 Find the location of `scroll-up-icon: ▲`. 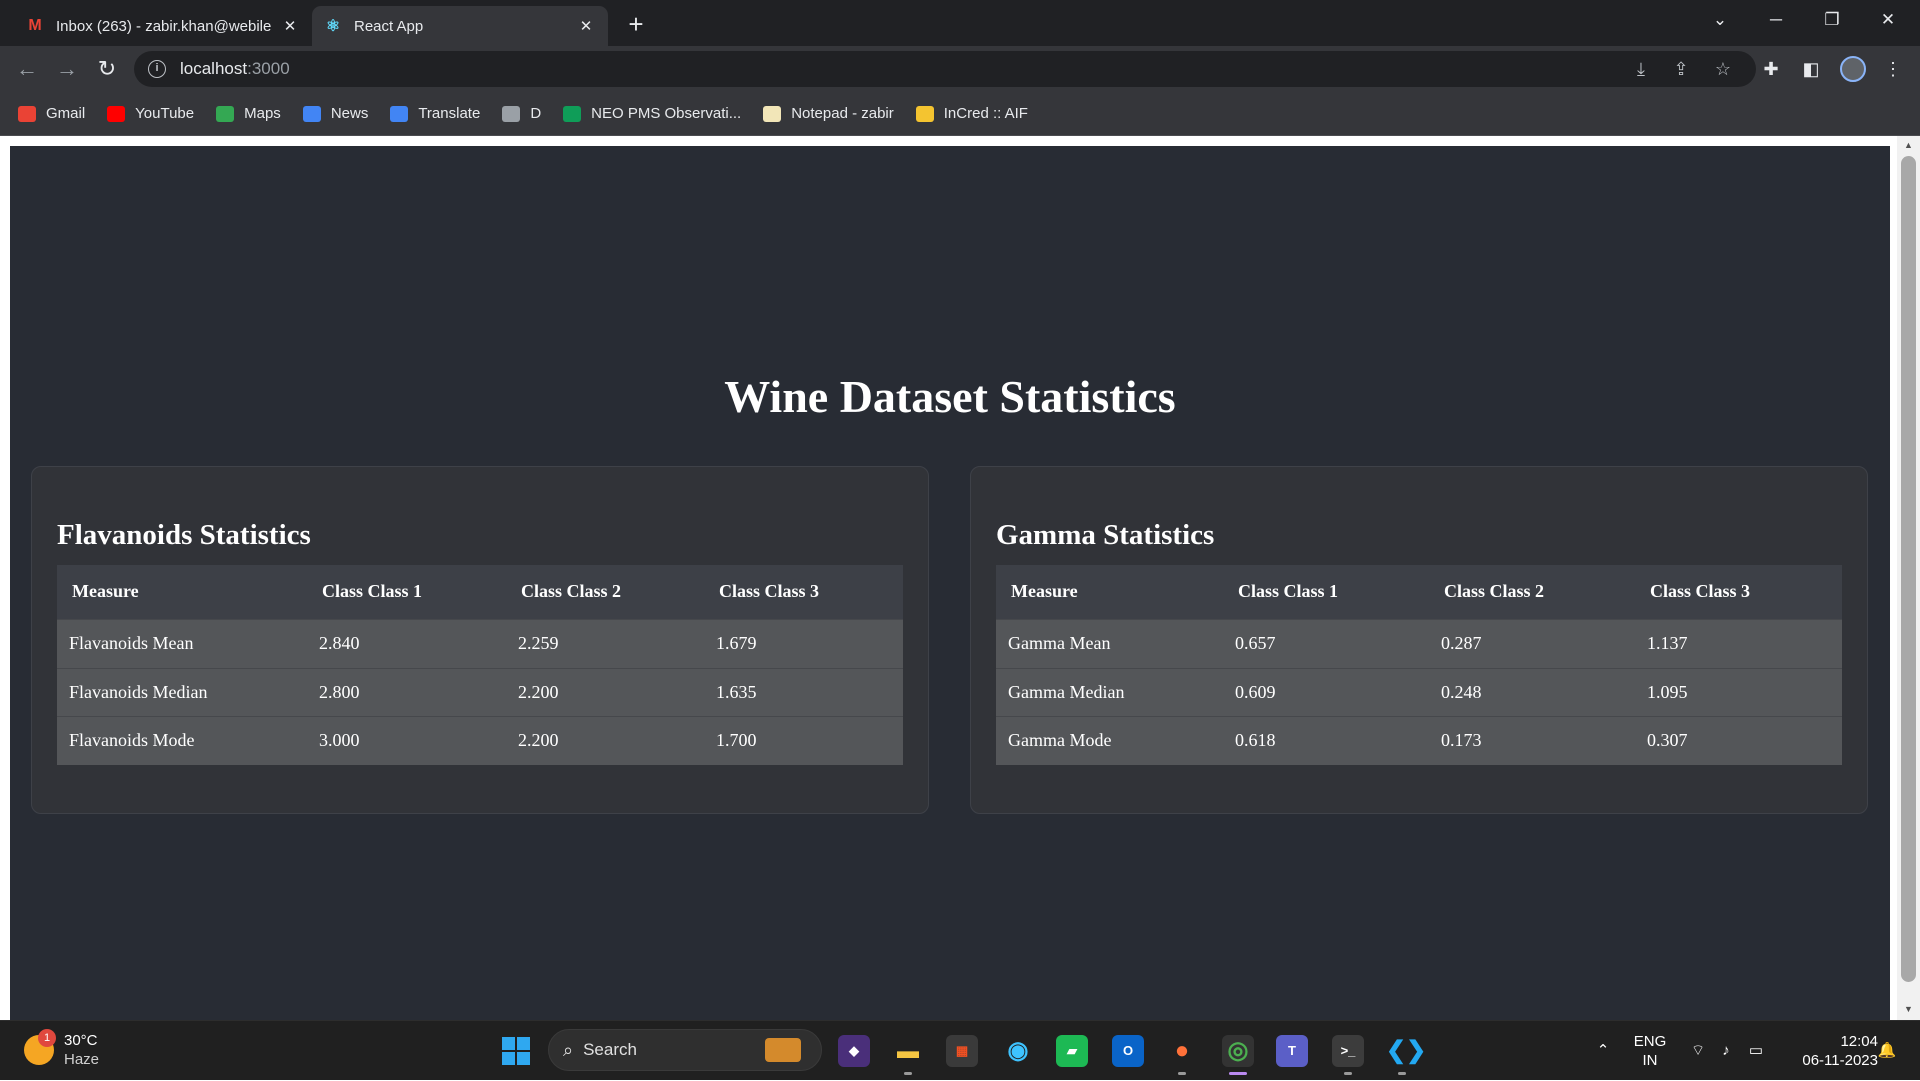

scroll-up-icon: ▲ is located at coordinates (1908, 145).